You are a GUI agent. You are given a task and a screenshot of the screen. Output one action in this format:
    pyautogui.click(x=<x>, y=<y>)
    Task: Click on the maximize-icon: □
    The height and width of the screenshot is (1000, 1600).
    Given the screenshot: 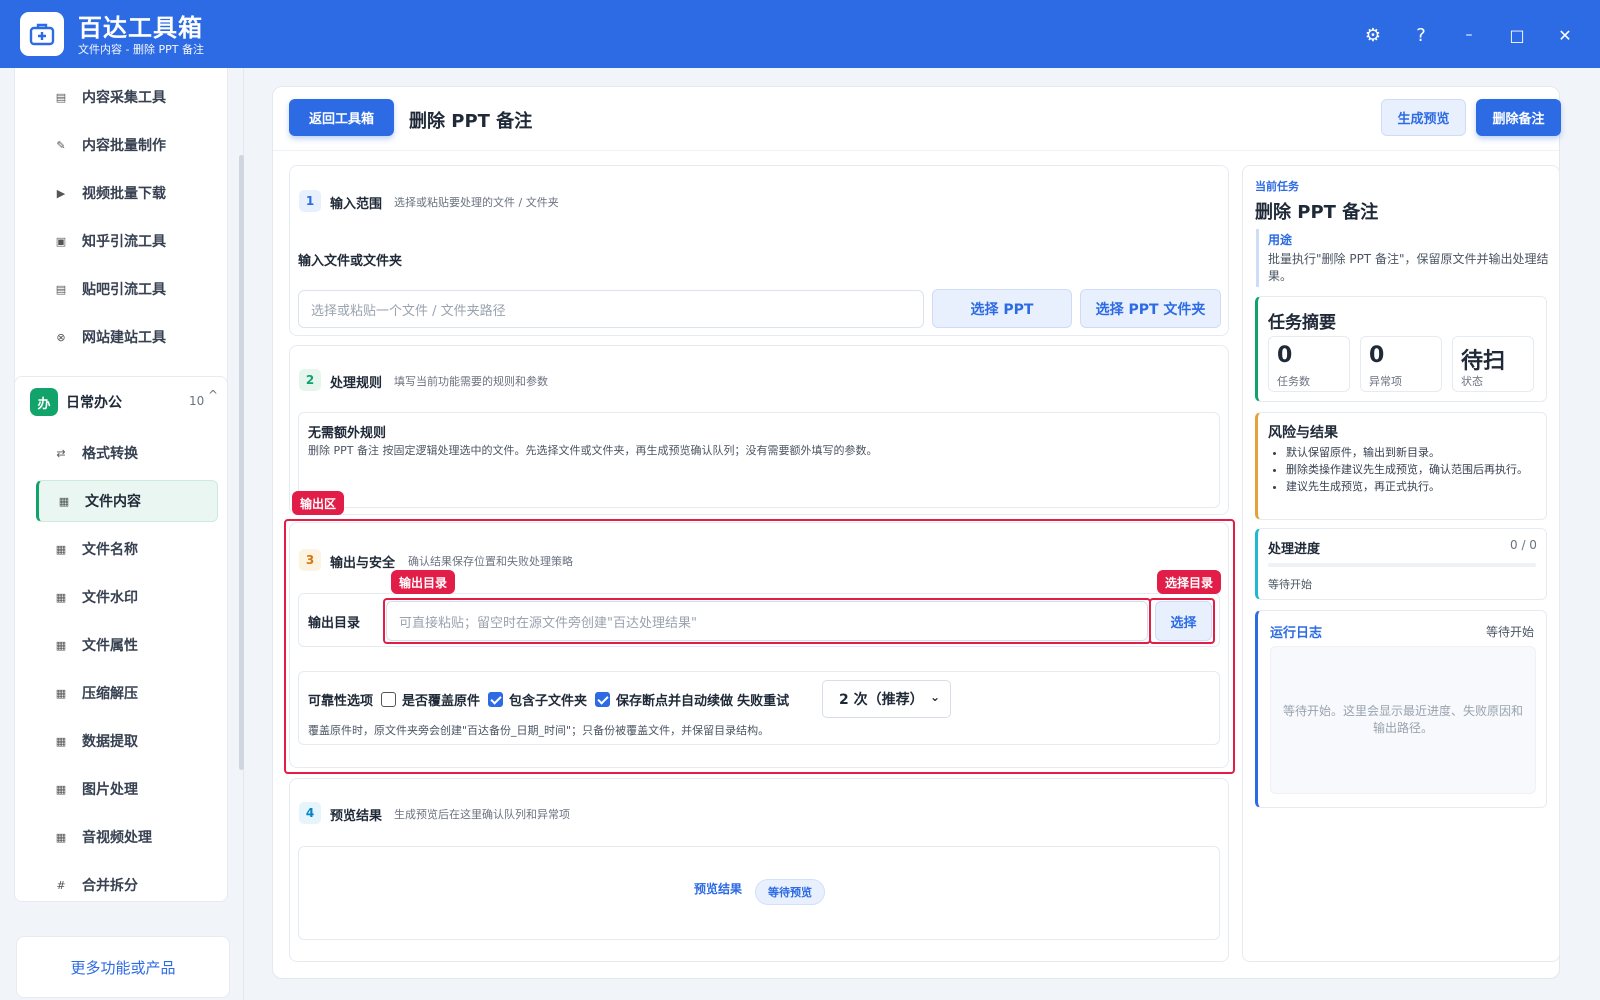 What is the action you would take?
    pyautogui.click(x=1517, y=35)
    